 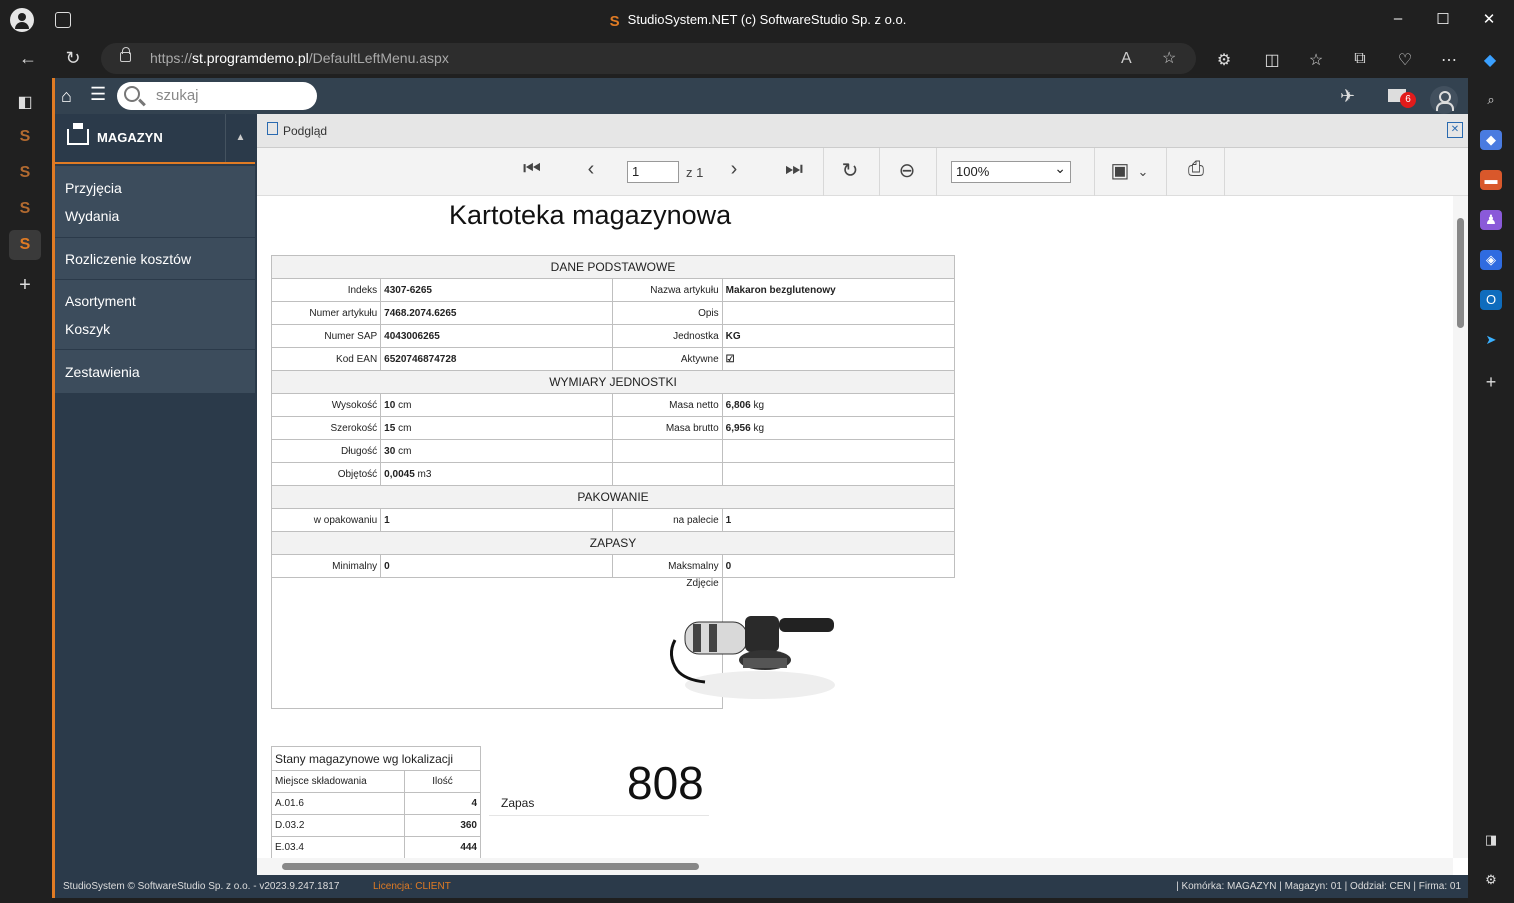 I want to click on menu-item-asortyment: Asortyment, so click(x=155, y=301).